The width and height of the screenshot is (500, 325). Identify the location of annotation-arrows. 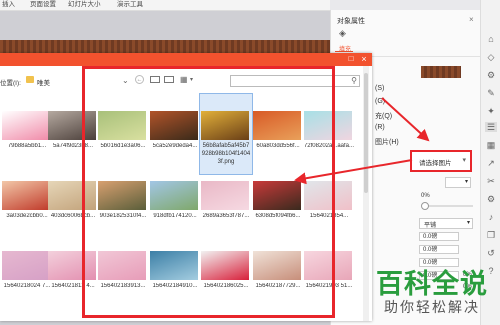
(362, 141).